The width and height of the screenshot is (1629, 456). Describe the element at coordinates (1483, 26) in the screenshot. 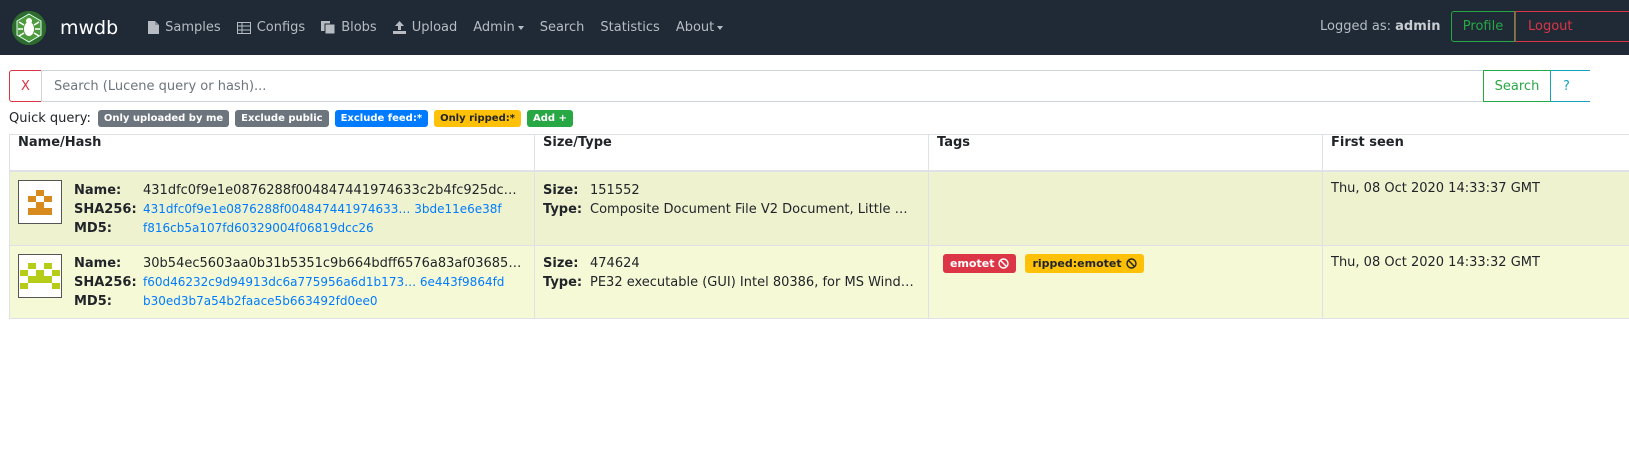

I see `profile-button: Profile` at that location.